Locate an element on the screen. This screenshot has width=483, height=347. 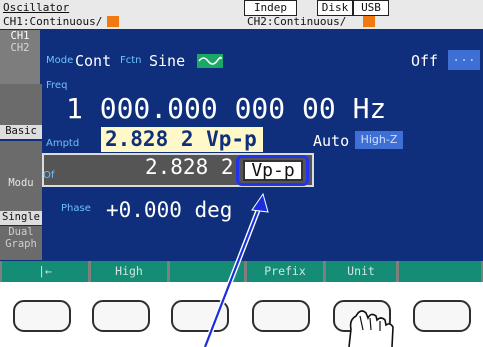
side-menu-dual-graph: Dual Graph is located at coordinates (21, 243).